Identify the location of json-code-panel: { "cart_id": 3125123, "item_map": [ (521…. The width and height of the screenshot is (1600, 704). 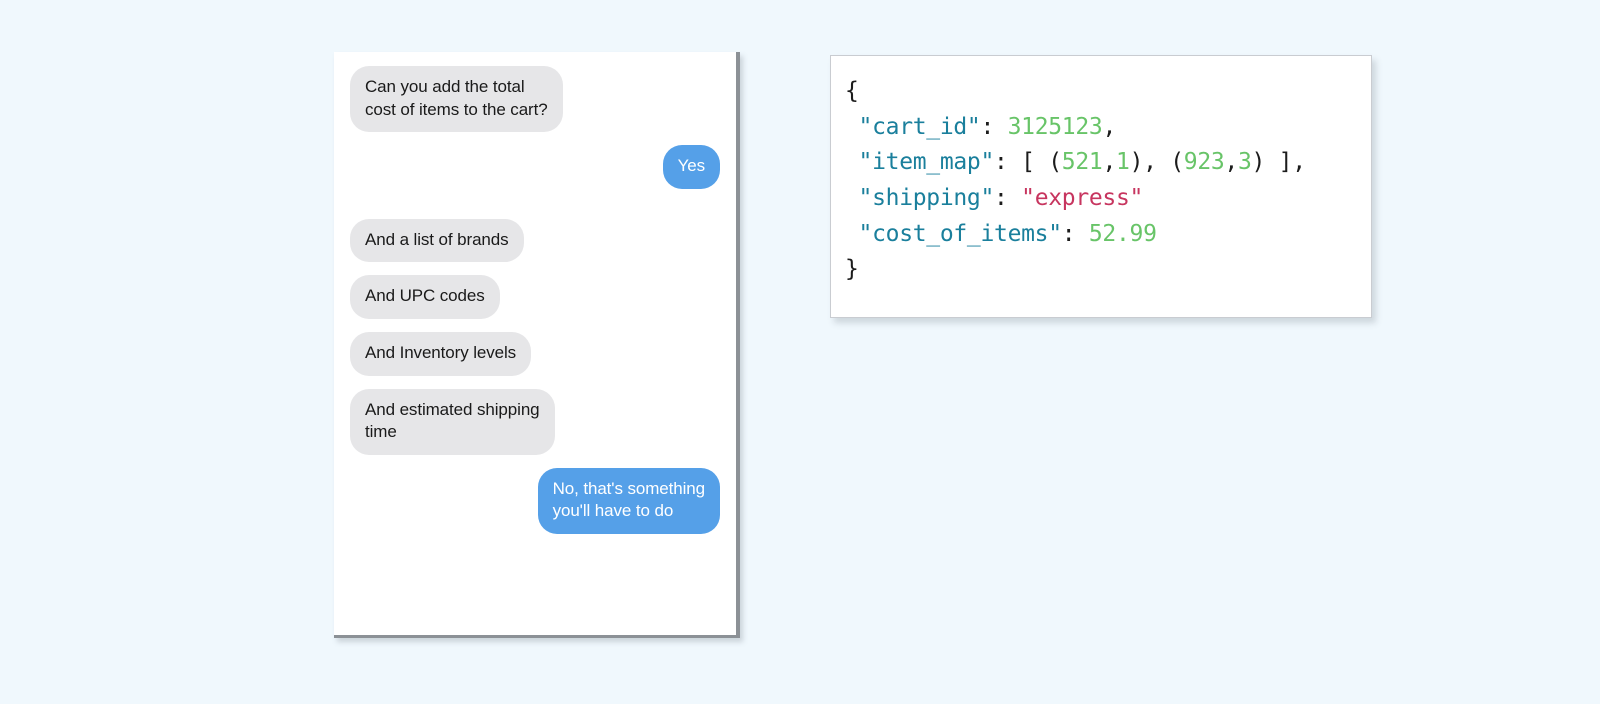
(1101, 186).